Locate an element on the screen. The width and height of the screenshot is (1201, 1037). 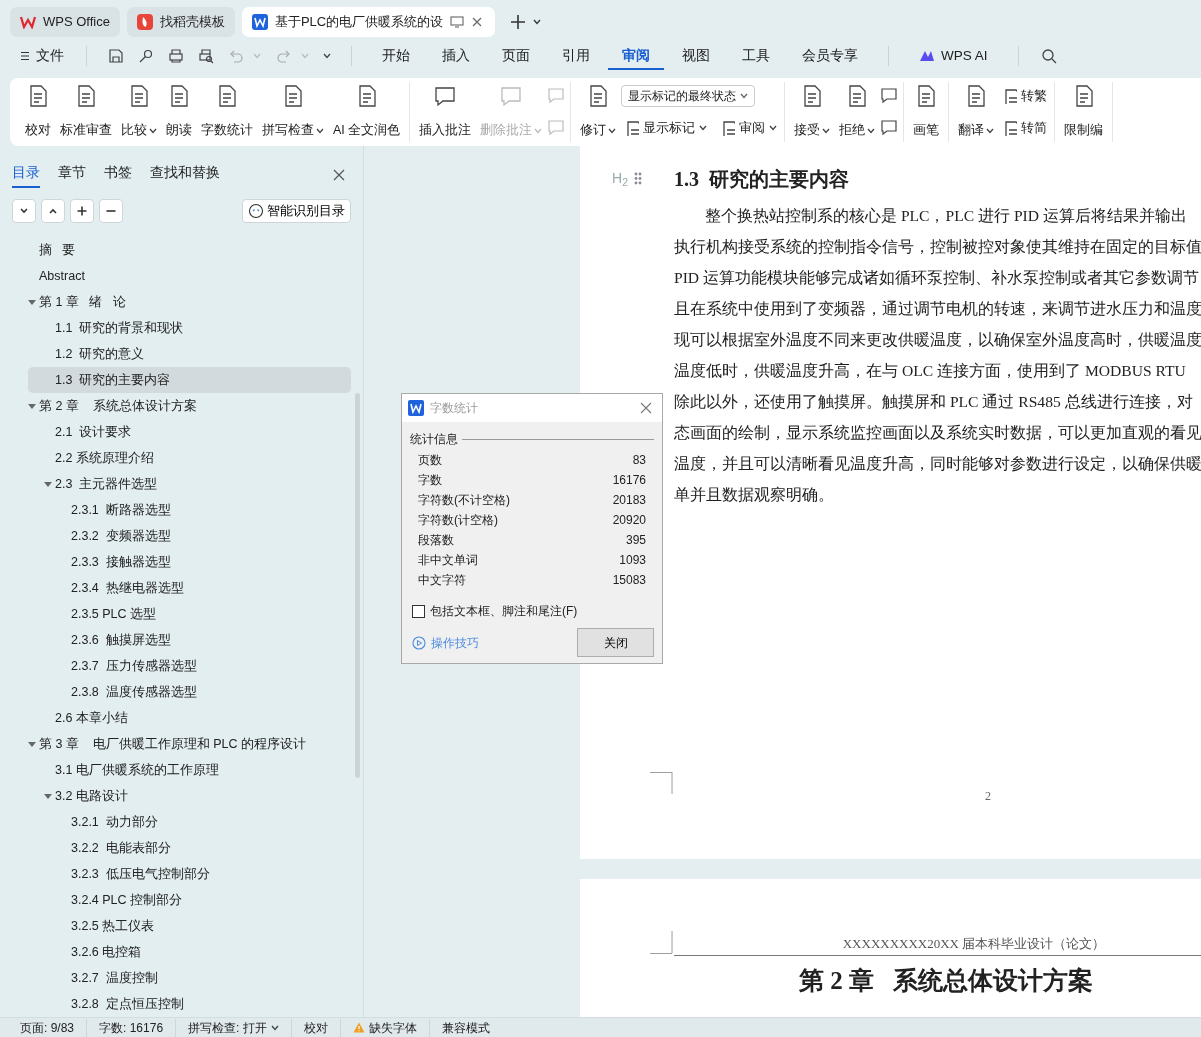
toc-item: 2.3.6 触摸屏选型 is located at coordinates (189, 640).